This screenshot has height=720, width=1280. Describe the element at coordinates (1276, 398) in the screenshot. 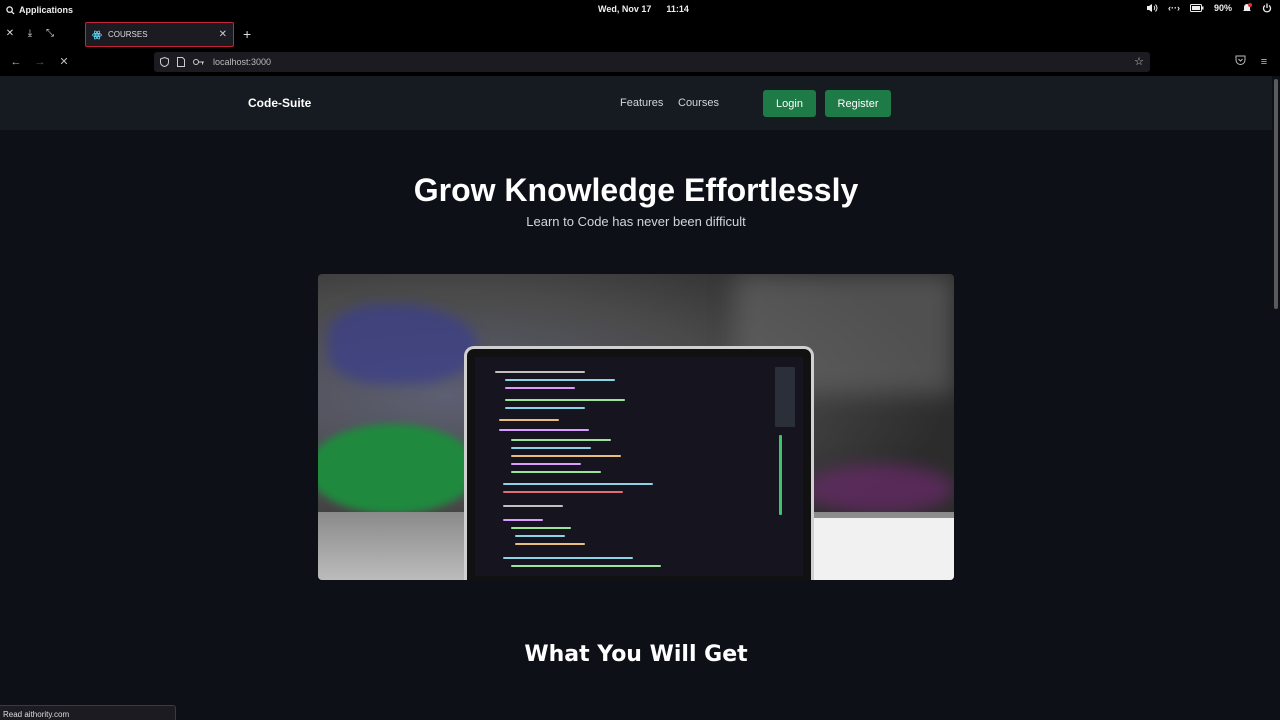

I see `page-scrollbar` at that location.